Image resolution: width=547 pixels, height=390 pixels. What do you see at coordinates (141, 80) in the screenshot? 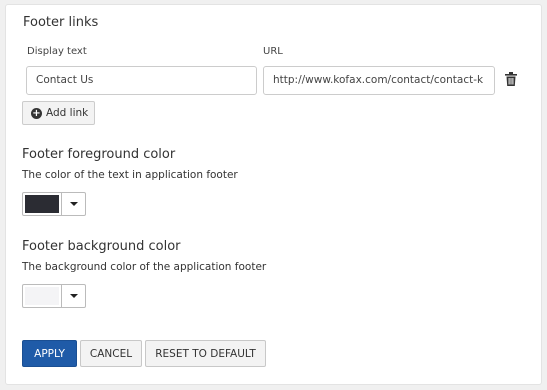
I see `display-text-input: Contact Us` at bounding box center [141, 80].